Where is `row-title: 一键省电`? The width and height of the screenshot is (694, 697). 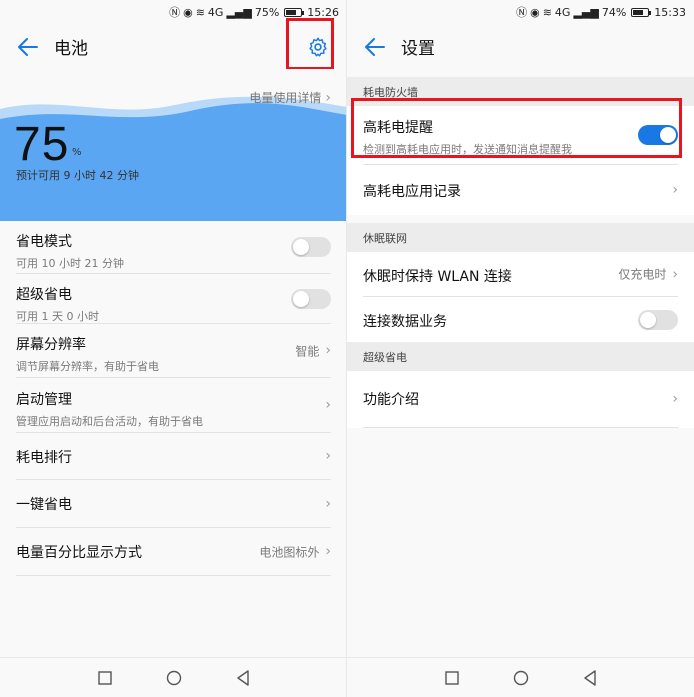
row-title: 一键省电 is located at coordinates (44, 505).